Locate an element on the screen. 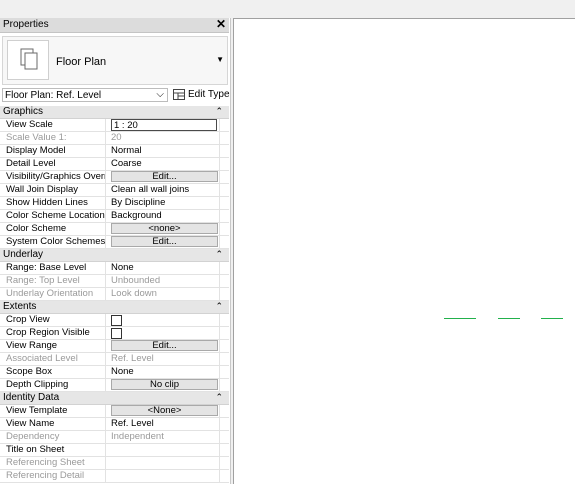 Image resolution: width=575 pixels, height=484 pixels. row-referencing-sheet: Referencing Sheet is located at coordinates (114, 463).